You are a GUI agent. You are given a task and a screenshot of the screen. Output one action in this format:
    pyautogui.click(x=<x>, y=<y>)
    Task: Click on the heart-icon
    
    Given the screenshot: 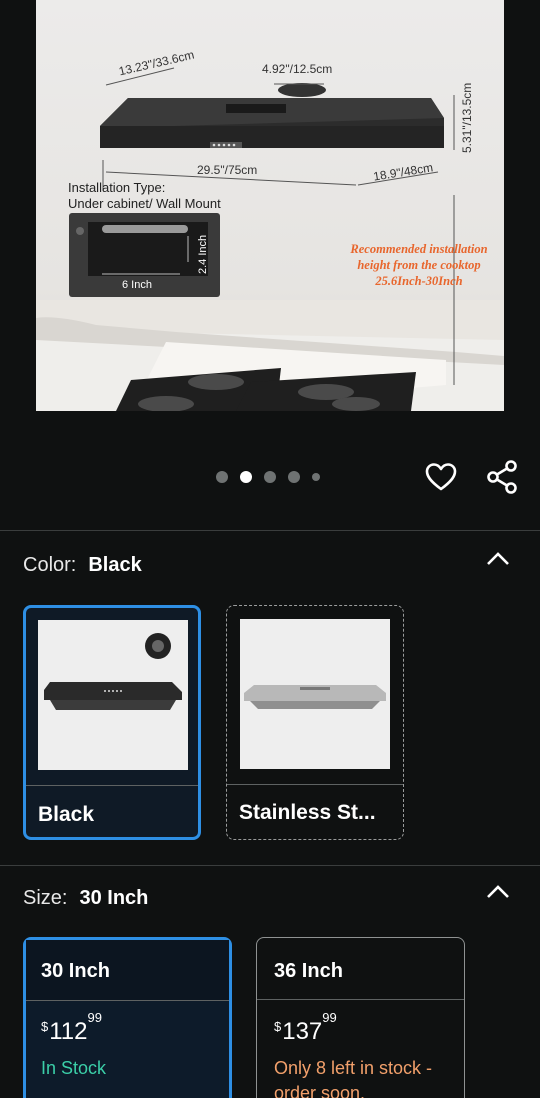 What is the action you would take?
    pyautogui.click(x=441, y=477)
    